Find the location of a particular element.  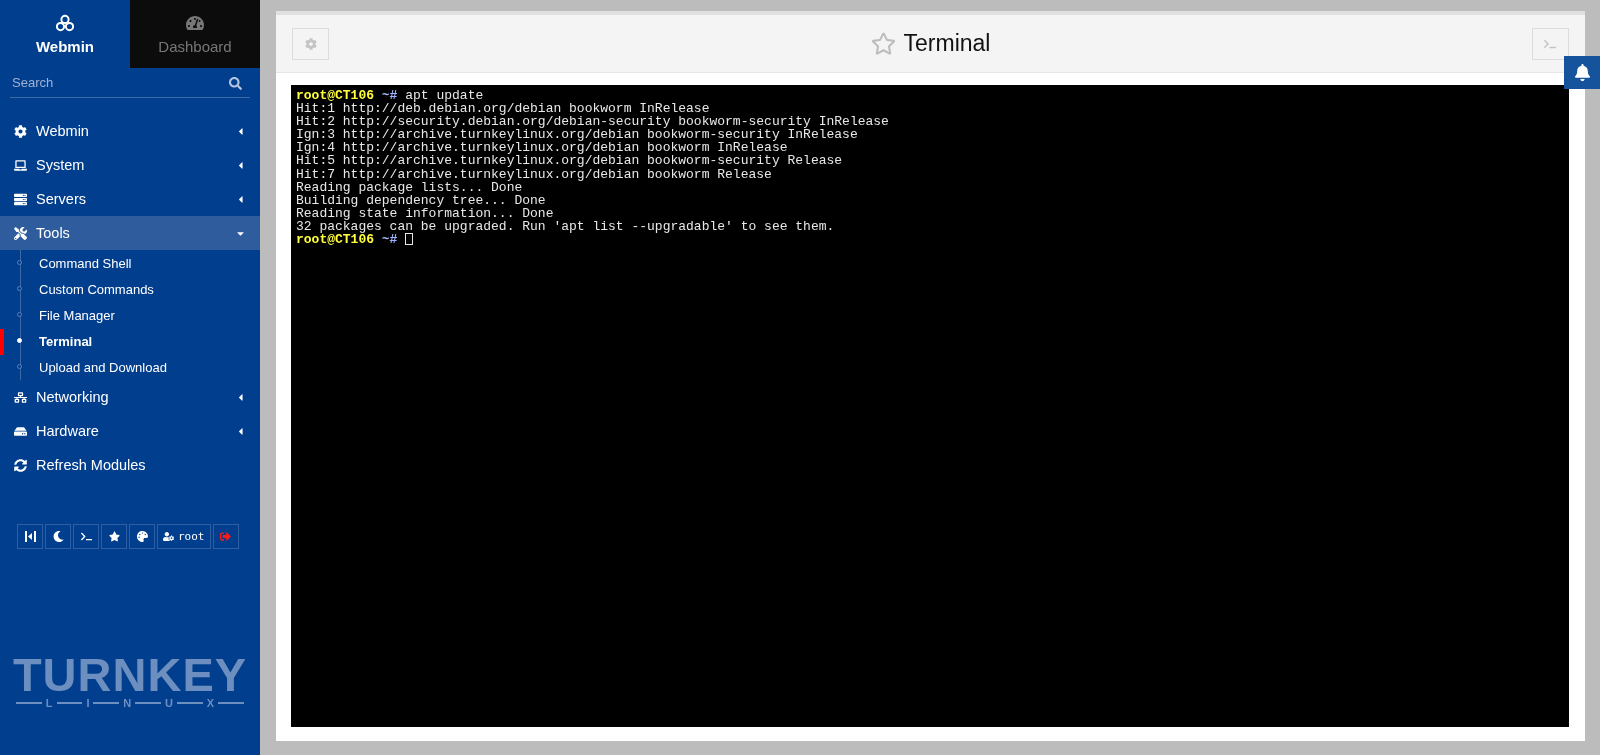

moon-icon is located at coordinates (58, 536).